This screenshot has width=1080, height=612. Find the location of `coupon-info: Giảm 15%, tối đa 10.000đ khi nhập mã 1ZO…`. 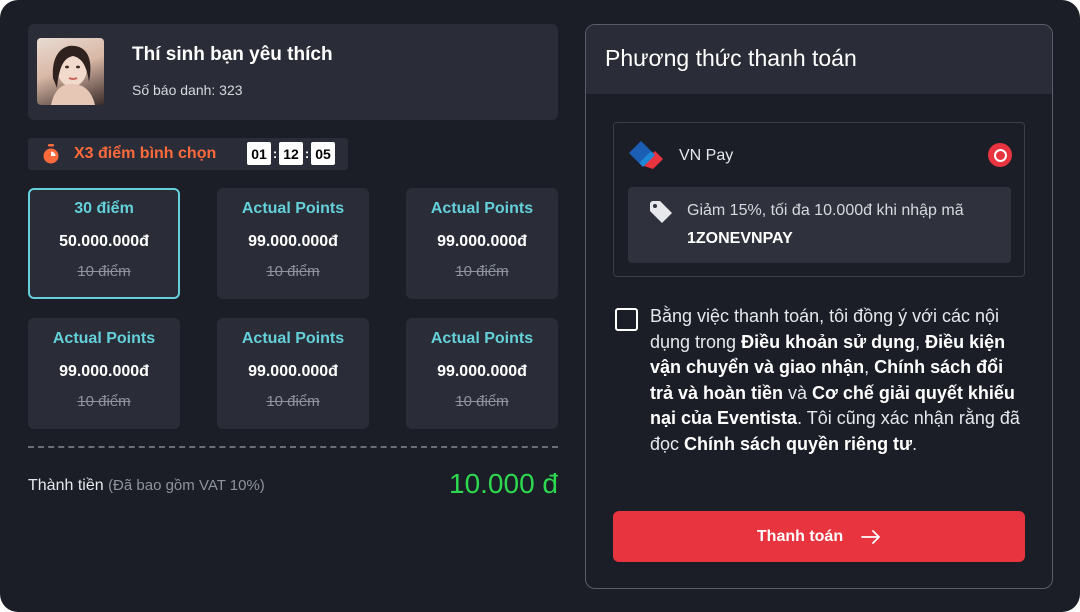

coupon-info: Giảm 15%, tối đa 10.000đ khi nhập mã 1ZO… is located at coordinates (819, 225).